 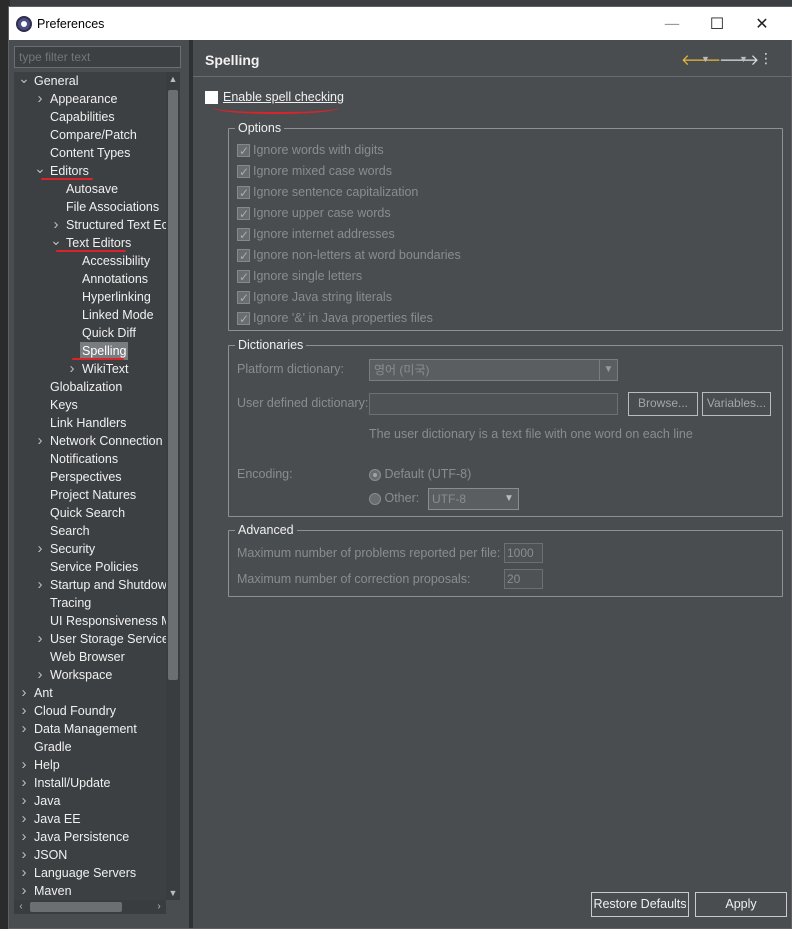 What do you see at coordinates (80, 423) in the screenshot?
I see `tree-item: Link Handlers` at bounding box center [80, 423].